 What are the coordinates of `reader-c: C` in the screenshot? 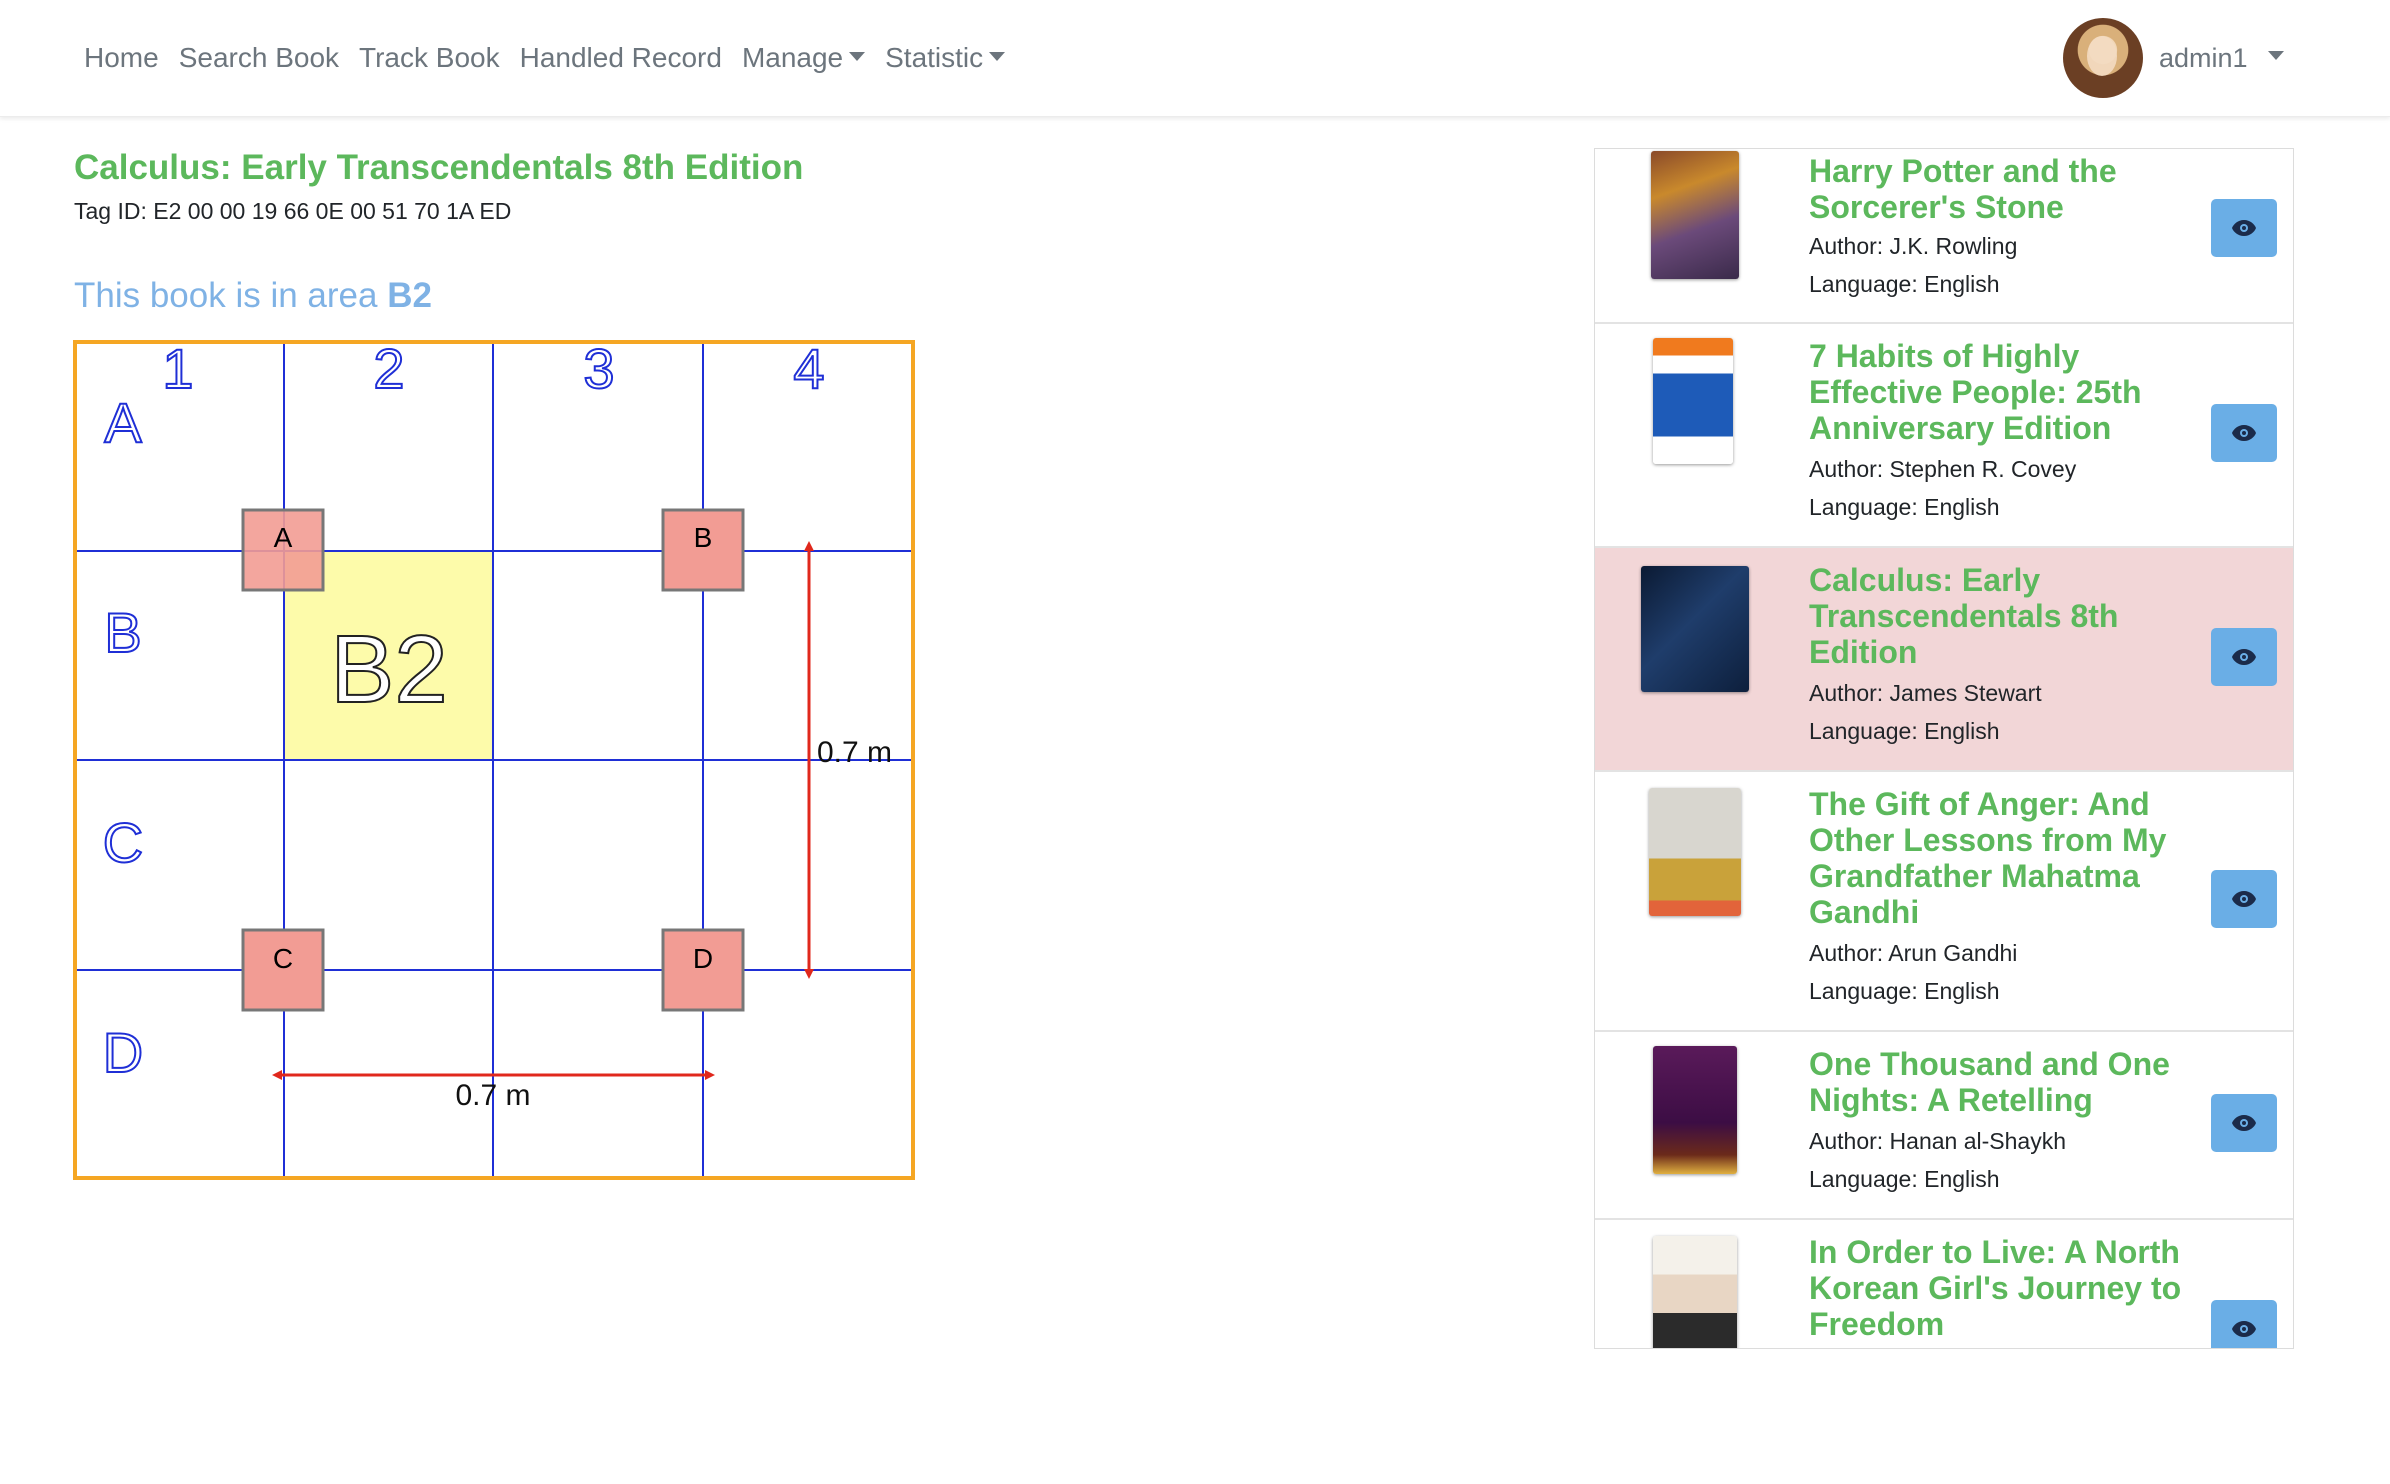 It's located at (283, 970).